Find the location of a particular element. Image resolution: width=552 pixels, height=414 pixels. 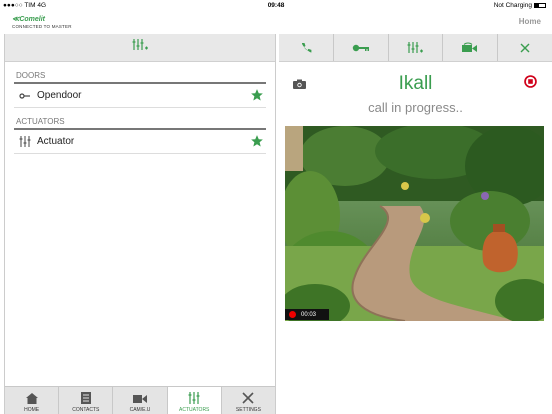

nav-contacts: CONTACTS is located at coordinates (86, 400).